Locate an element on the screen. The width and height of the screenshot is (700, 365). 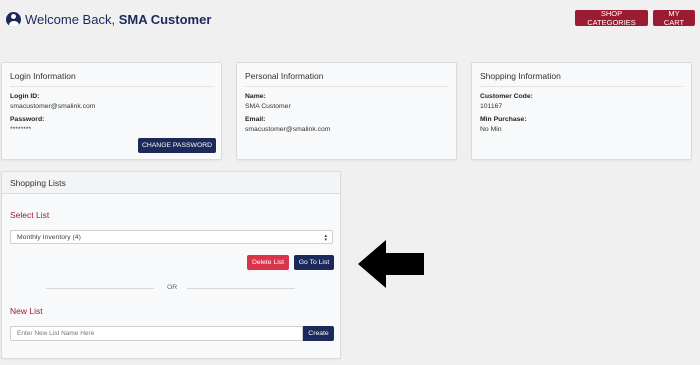
customer-code-value: 101167 is located at coordinates (491, 106).